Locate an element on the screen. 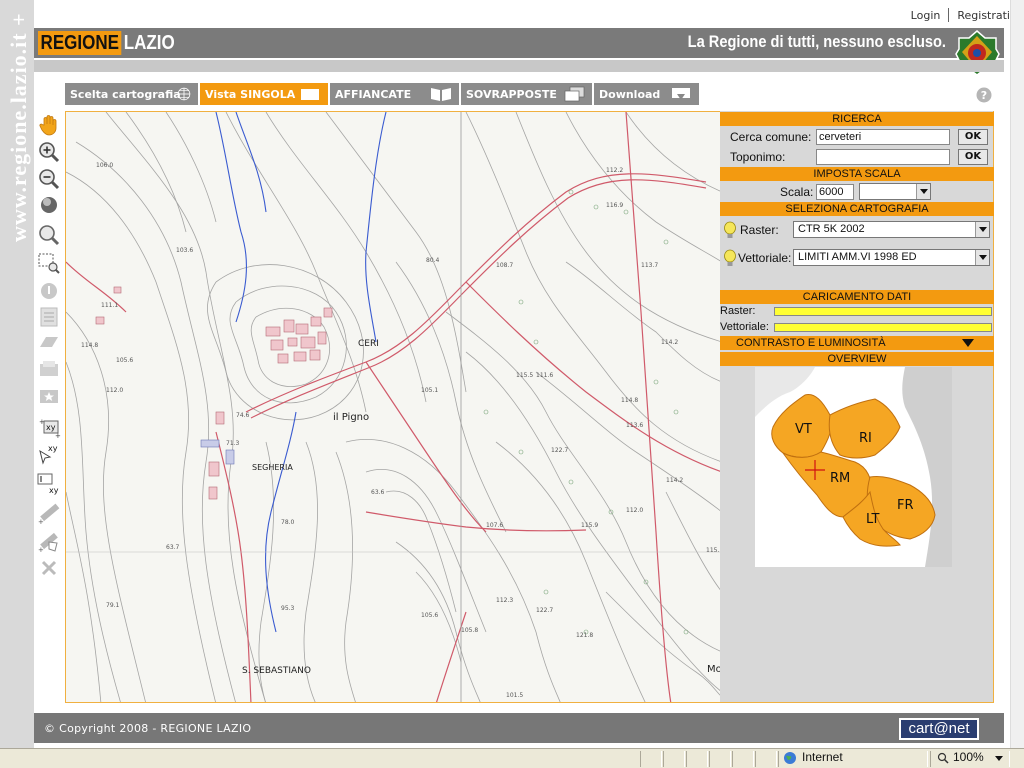 Image resolution: width=1024 pixels, height=768 pixels. overview-label-rm: RM is located at coordinates (840, 478).